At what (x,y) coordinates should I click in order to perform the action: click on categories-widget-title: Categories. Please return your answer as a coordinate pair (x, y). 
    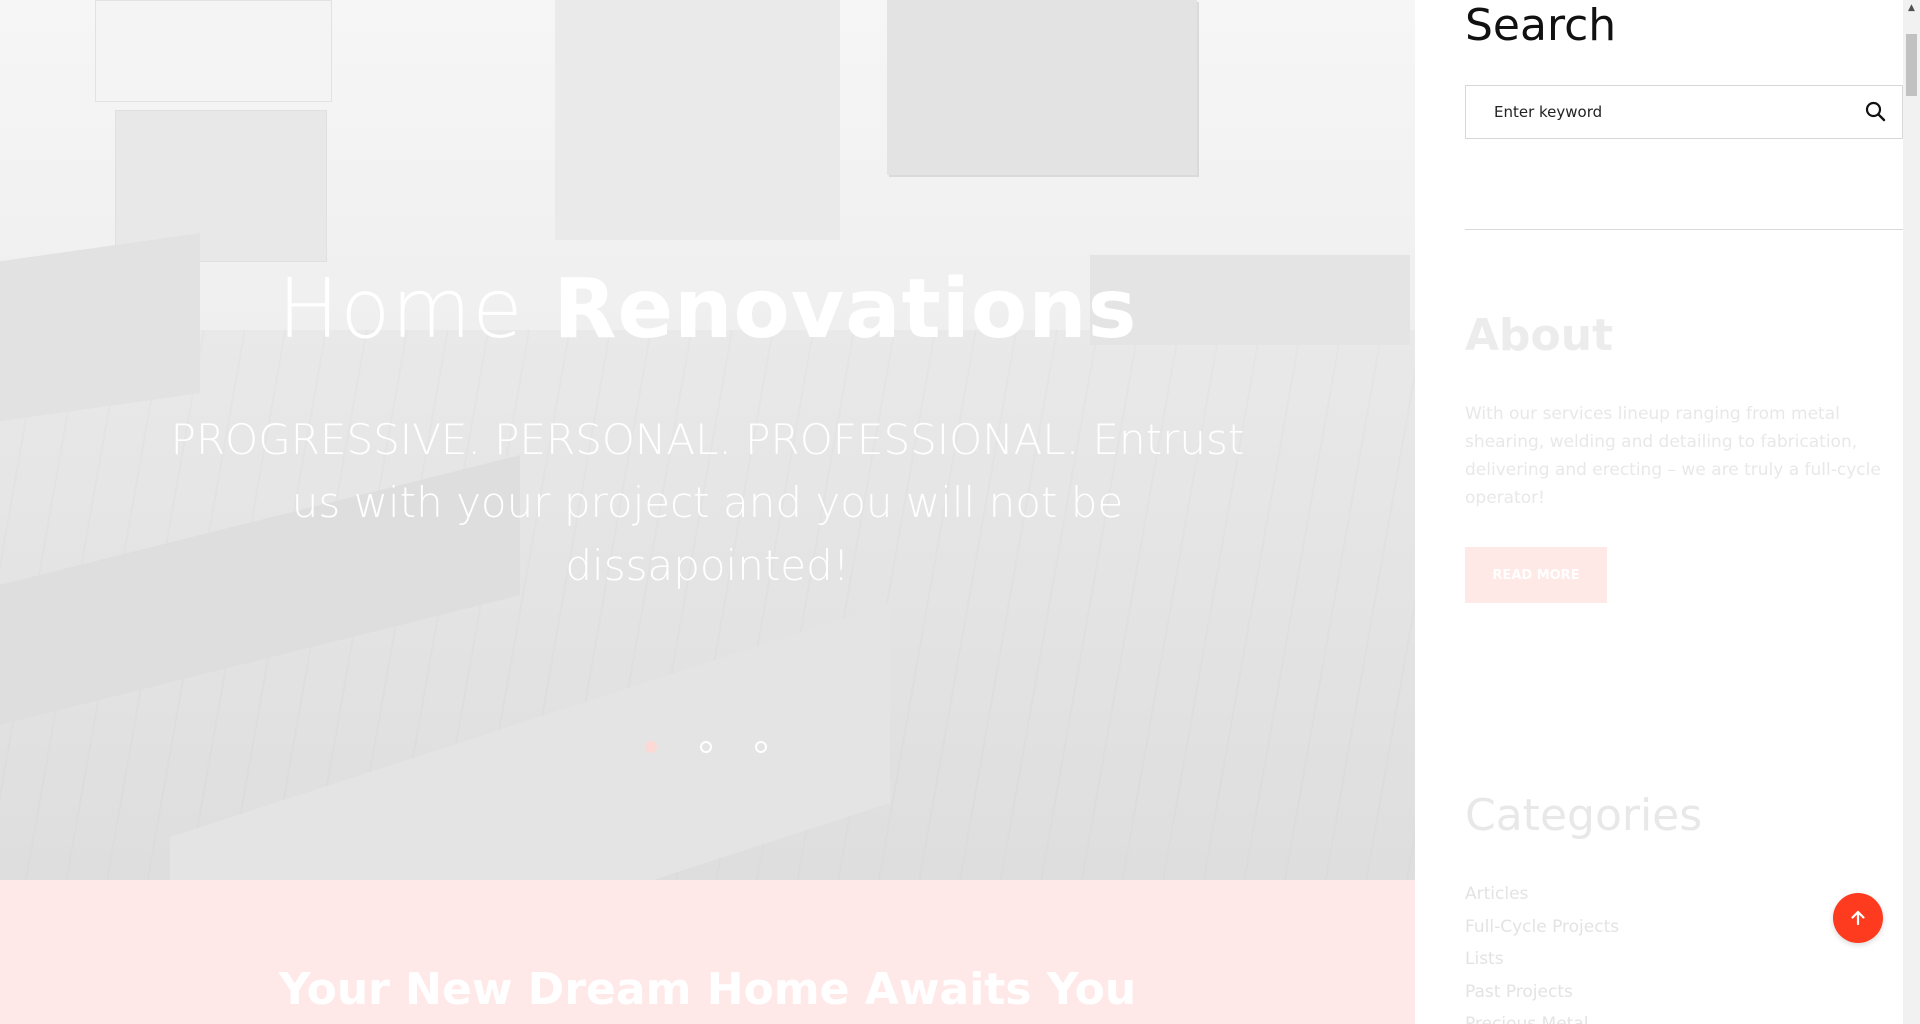
    Looking at the image, I should click on (1584, 815).